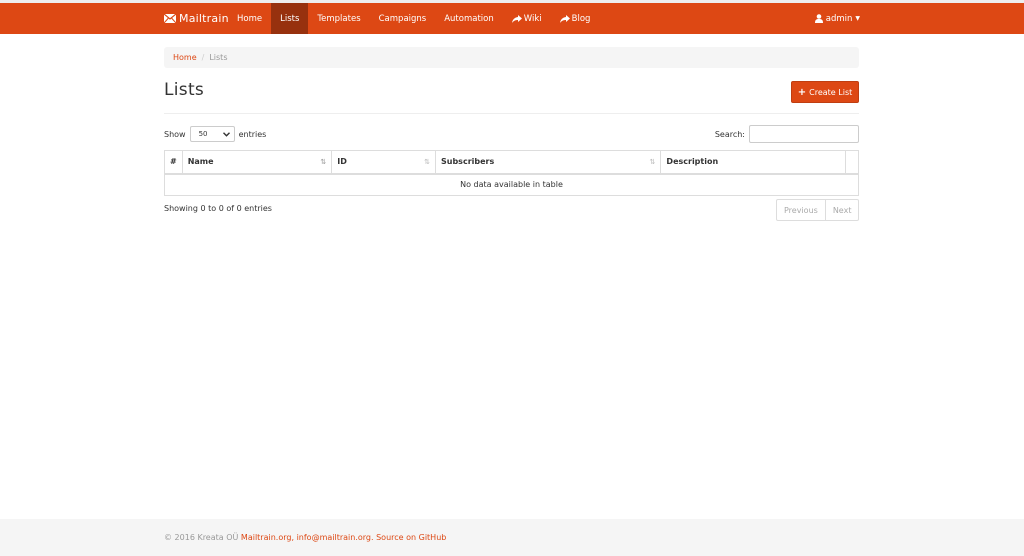  Describe the element at coordinates (411, 537) in the screenshot. I see `footer-source-link: Source on GitHub` at that location.